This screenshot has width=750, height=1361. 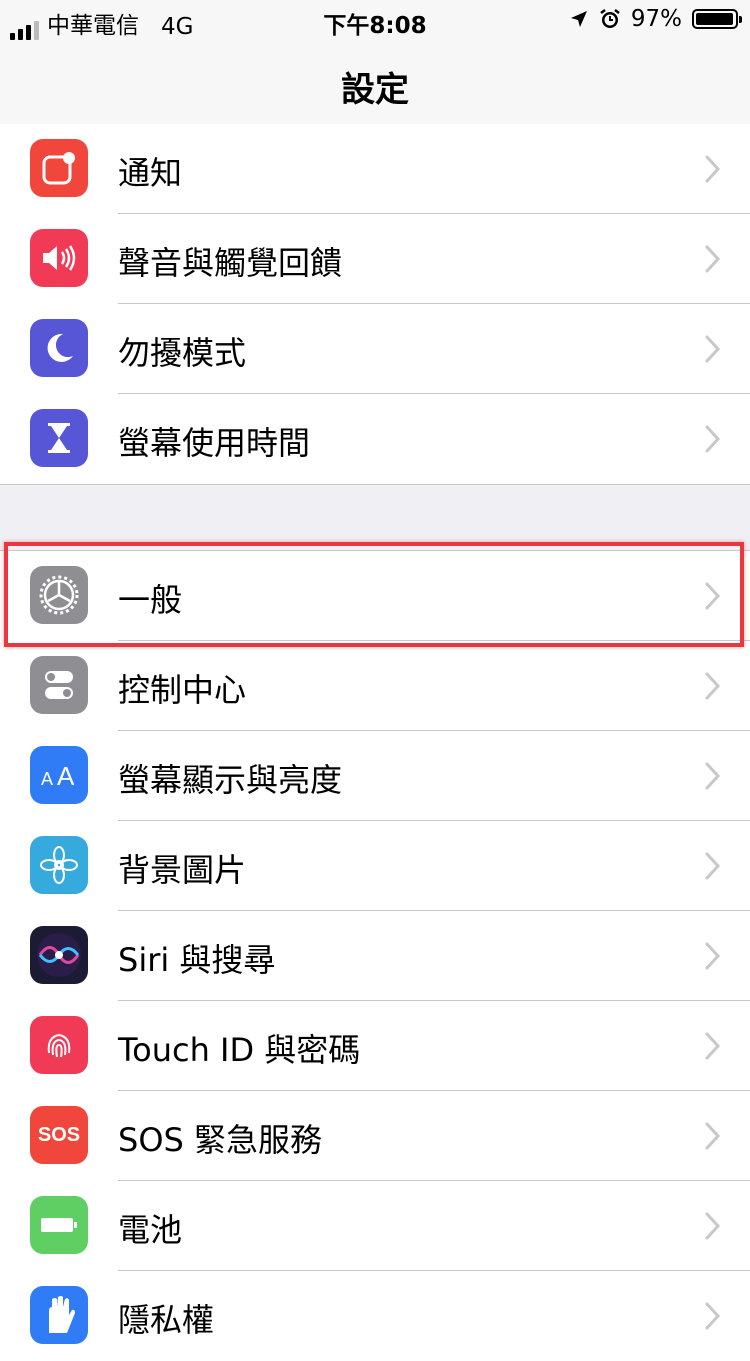 I want to click on settings-row-label: Touch ID 與密碼, so click(x=239, y=1050).